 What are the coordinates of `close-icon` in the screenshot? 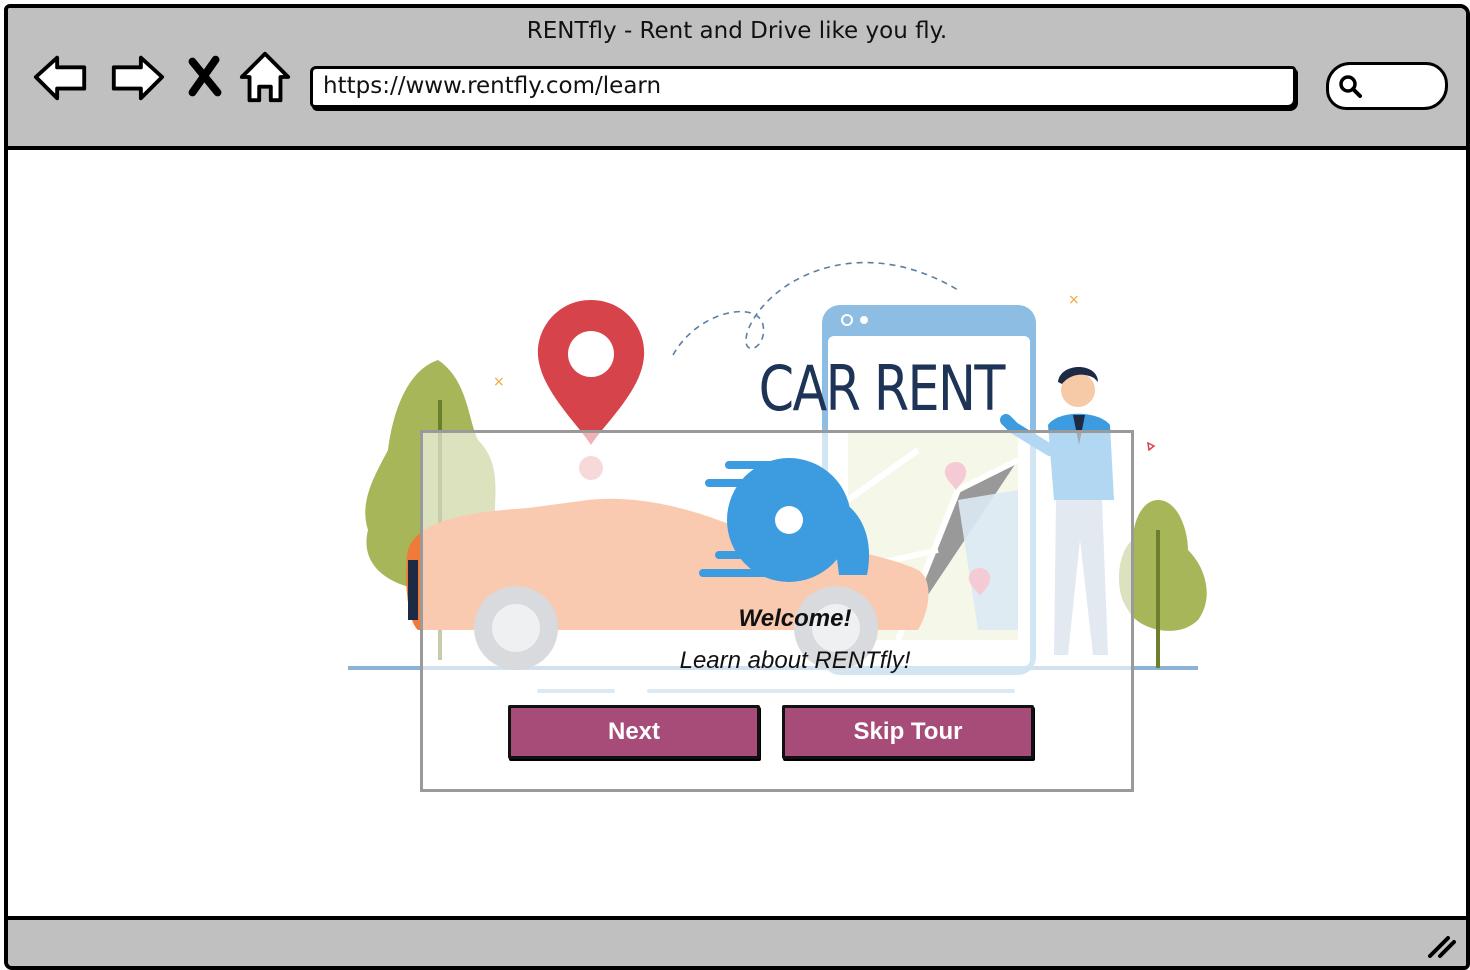 It's located at (205, 76).